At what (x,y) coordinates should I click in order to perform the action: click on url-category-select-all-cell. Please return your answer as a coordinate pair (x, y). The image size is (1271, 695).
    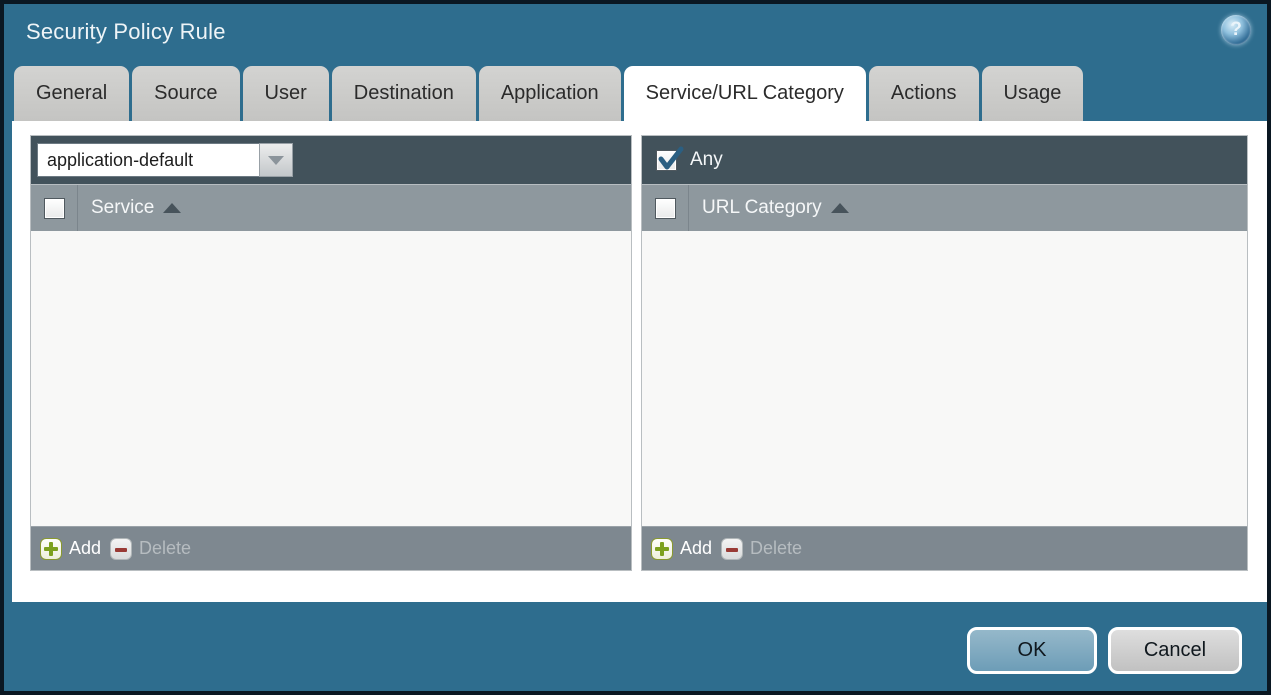
    Looking at the image, I should click on (665, 208).